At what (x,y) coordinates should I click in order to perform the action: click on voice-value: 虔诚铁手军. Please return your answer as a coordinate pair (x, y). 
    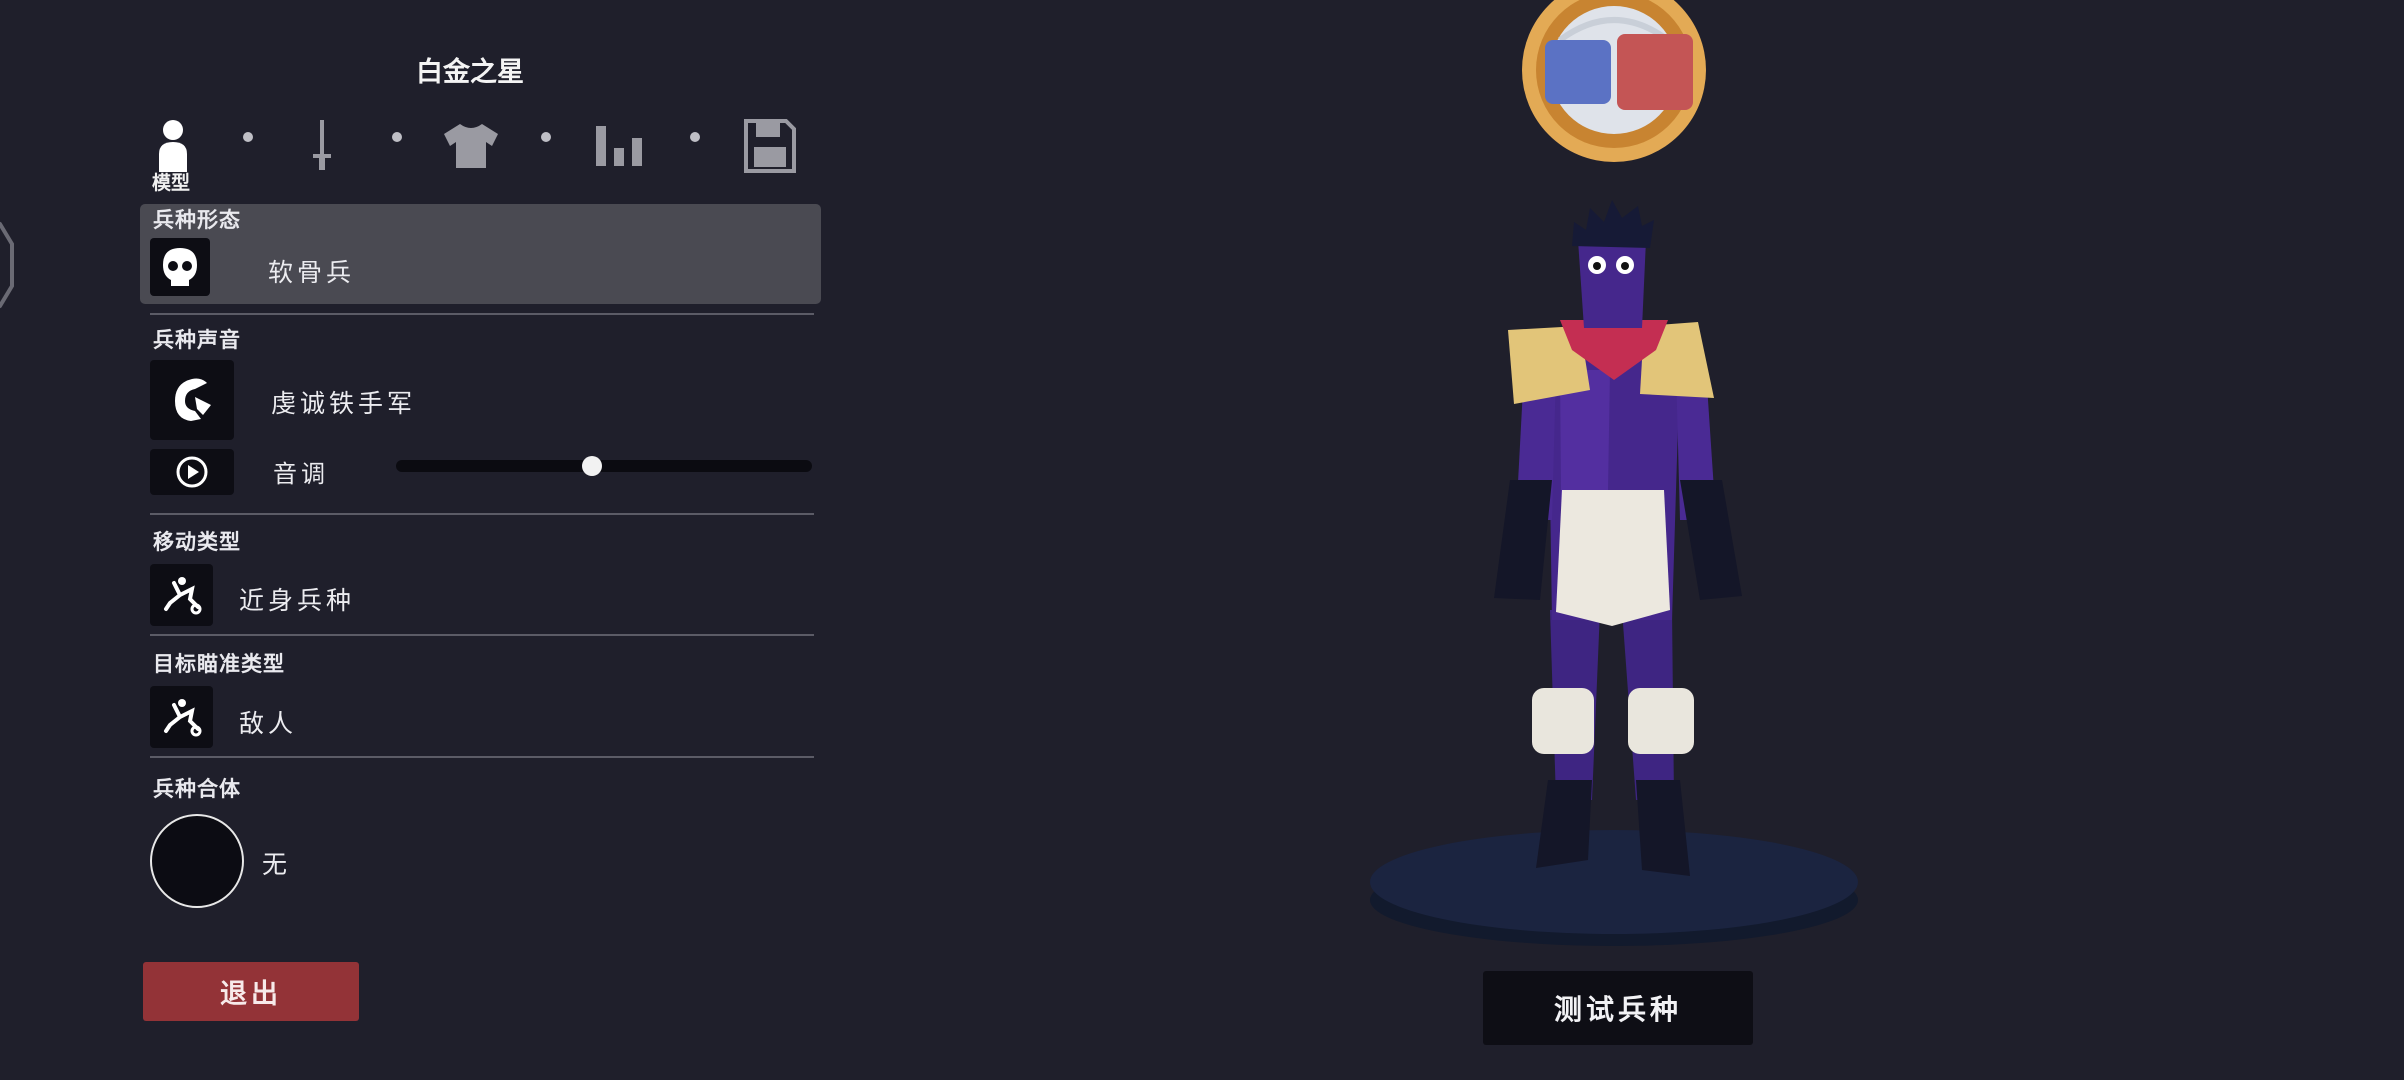
    Looking at the image, I should click on (344, 403).